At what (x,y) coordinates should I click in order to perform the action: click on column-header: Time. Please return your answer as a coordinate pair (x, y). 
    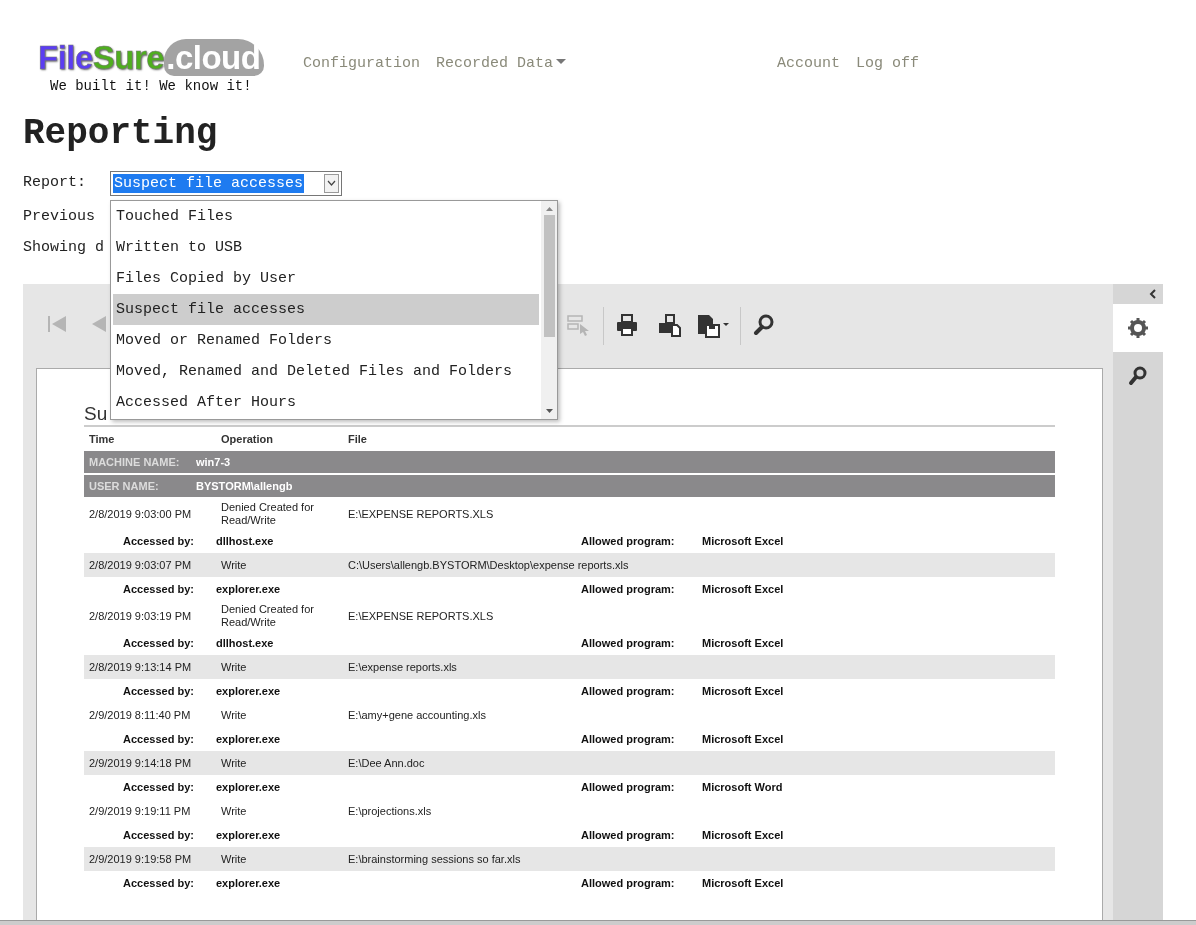
    Looking at the image, I should click on (102, 439).